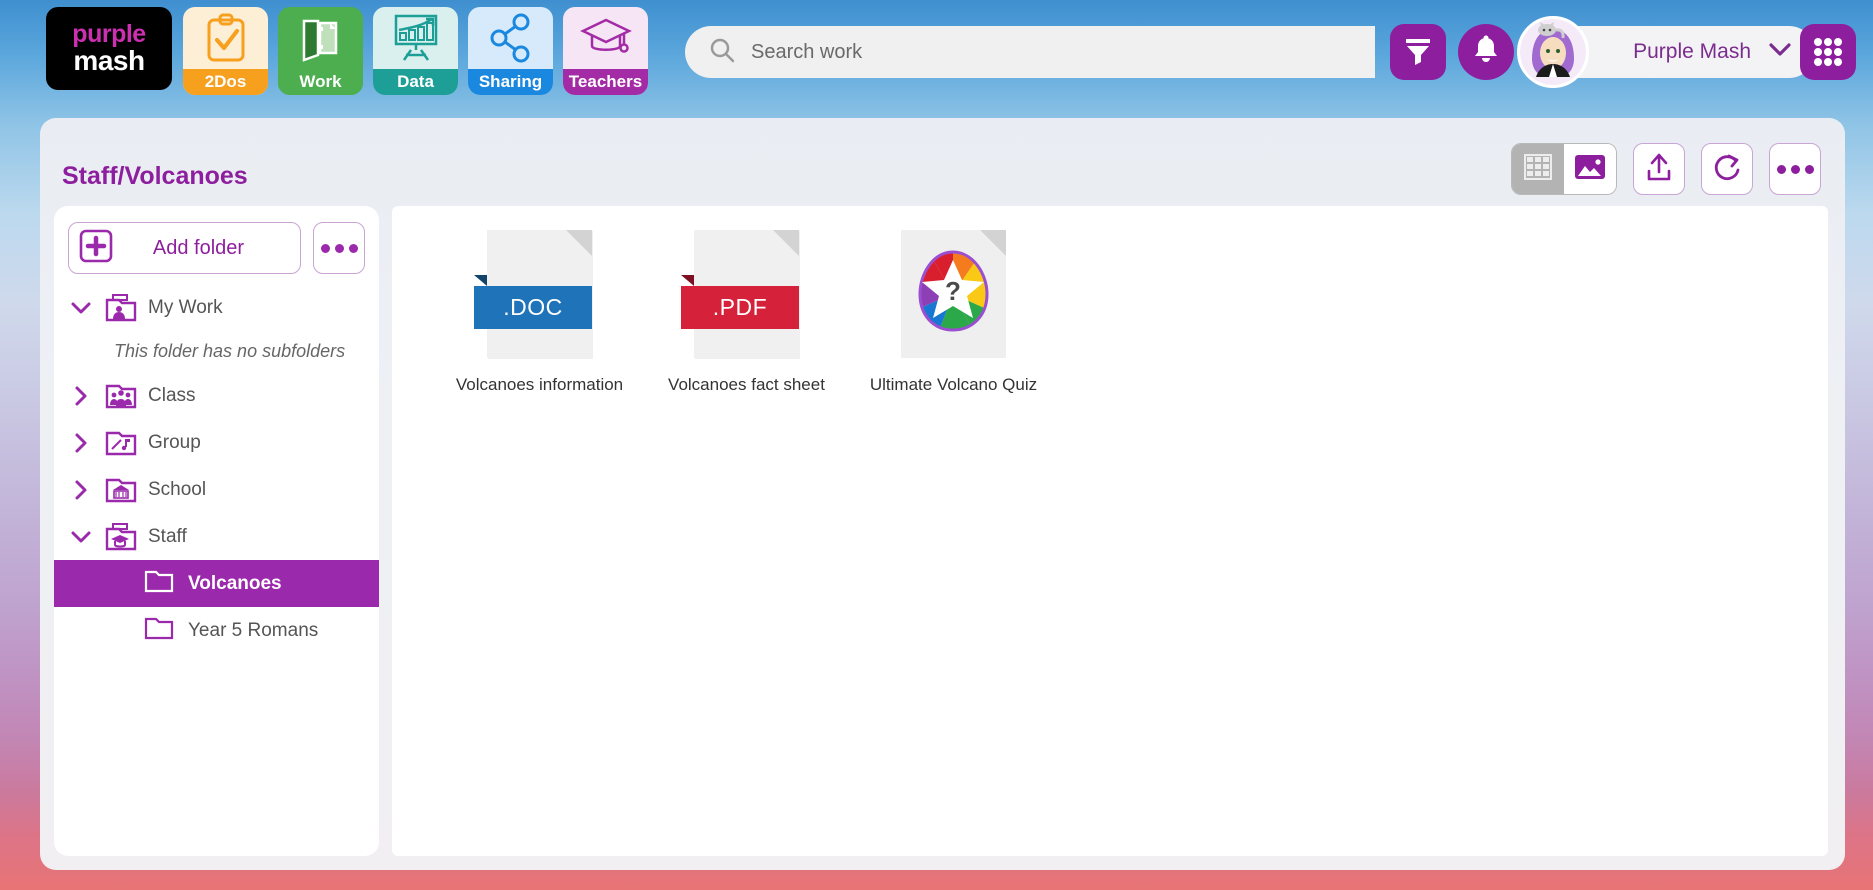  Describe the element at coordinates (533, 307) in the screenshot. I see `file-badge-label: .DOC` at that location.